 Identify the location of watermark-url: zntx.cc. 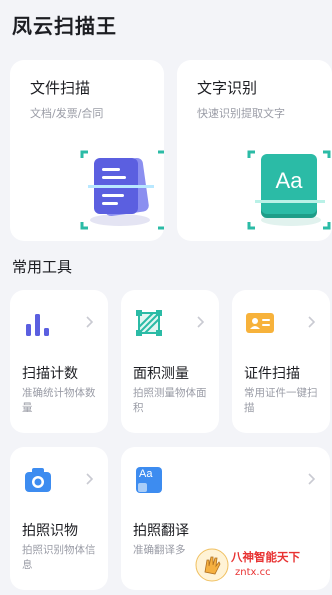
(253, 572).